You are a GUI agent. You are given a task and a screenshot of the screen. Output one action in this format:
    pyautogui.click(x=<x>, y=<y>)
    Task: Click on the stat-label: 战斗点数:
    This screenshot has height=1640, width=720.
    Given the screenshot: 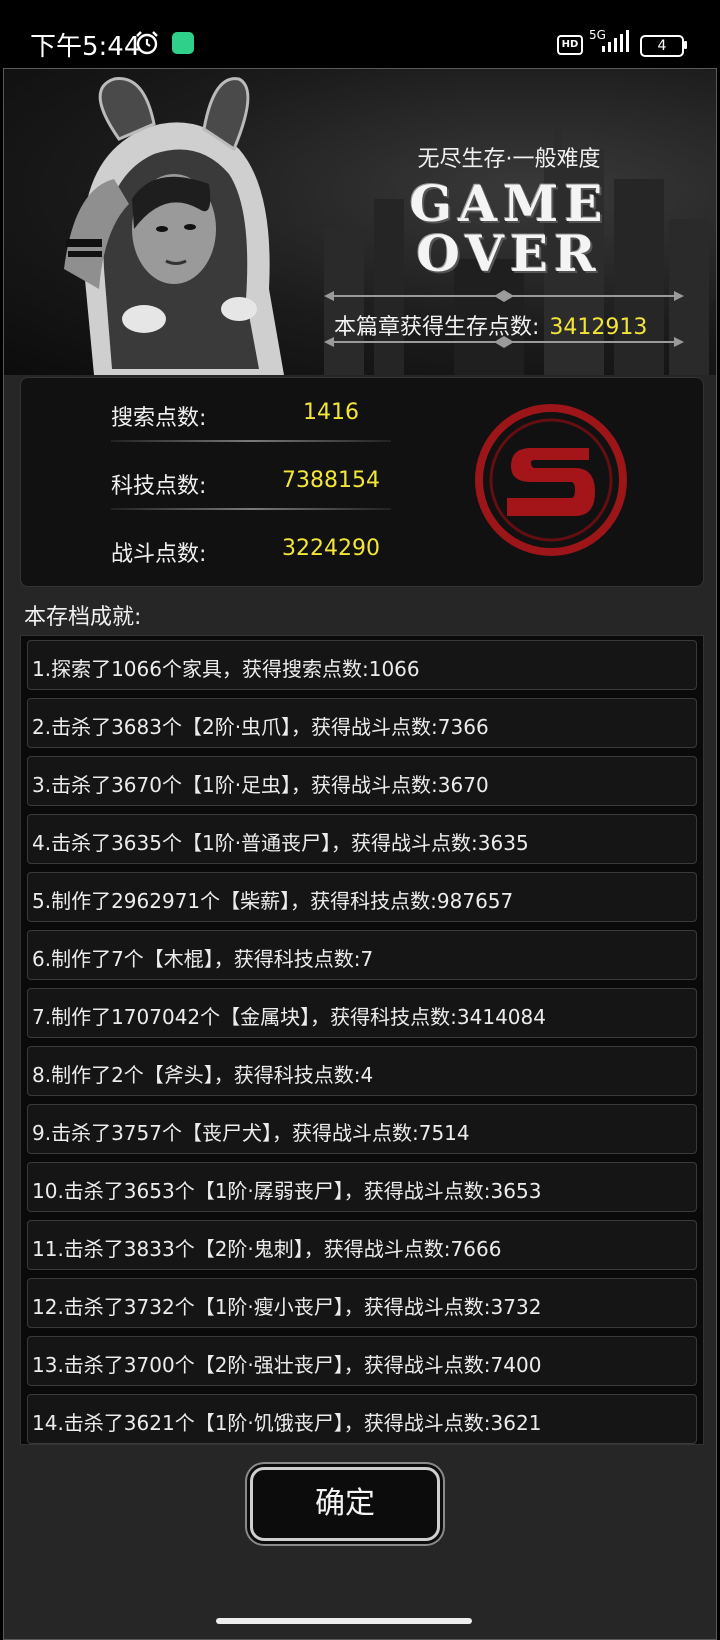 What is the action you would take?
    pyautogui.click(x=159, y=554)
    